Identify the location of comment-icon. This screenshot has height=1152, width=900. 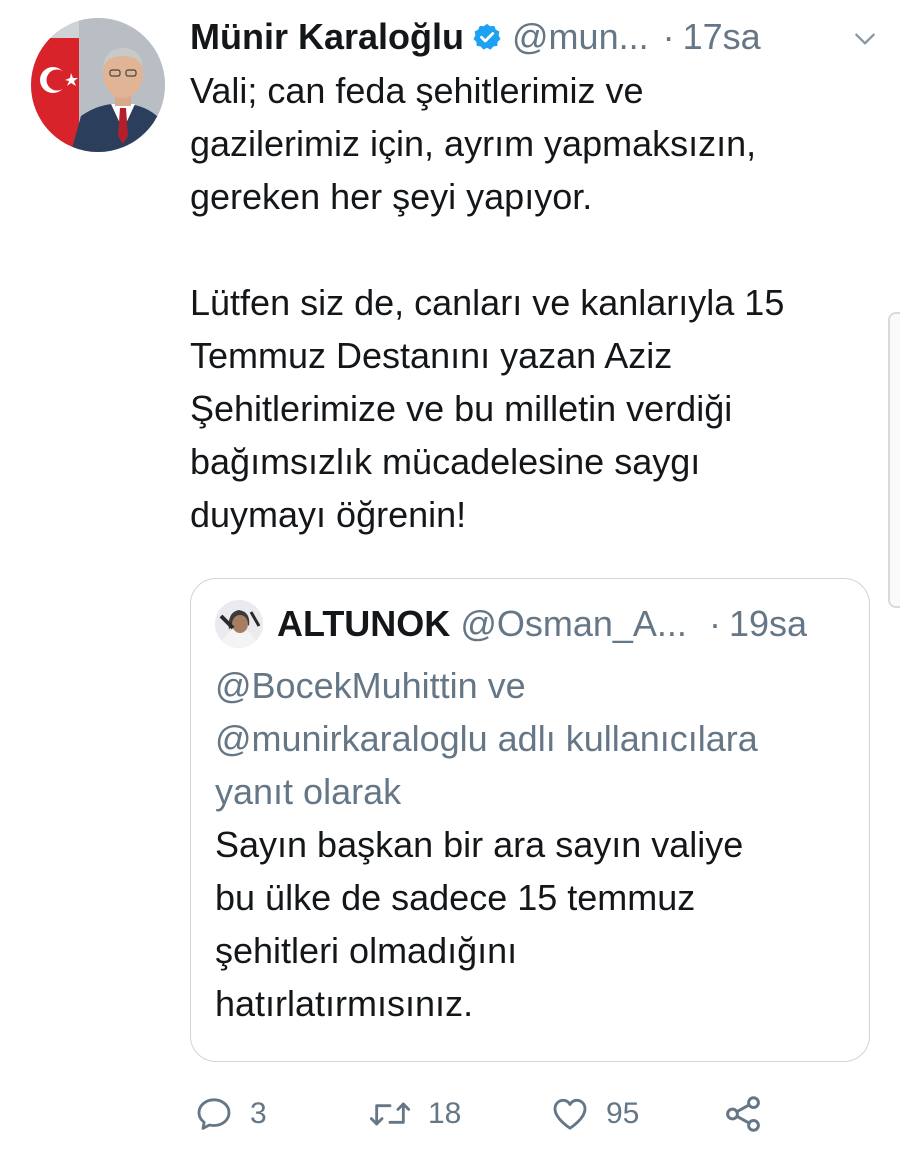
(214, 1114).